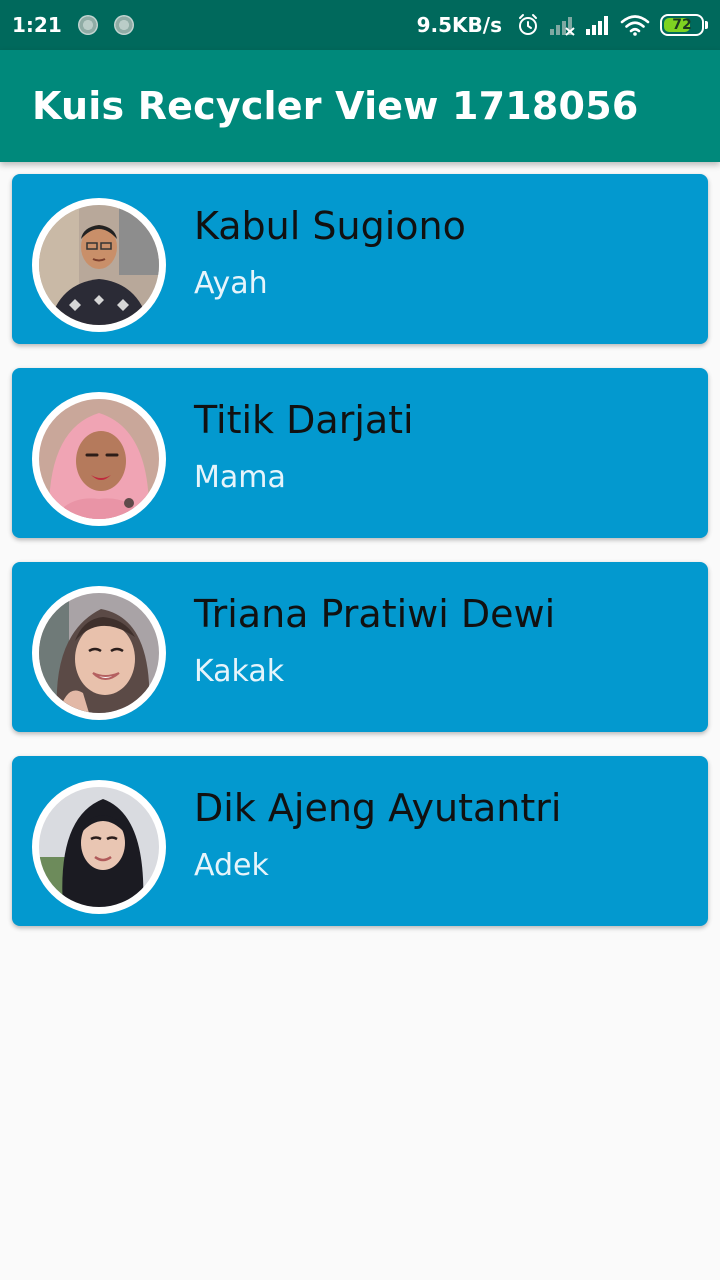  What do you see at coordinates (360, 841) in the screenshot?
I see `list-item: Dik Ajeng Ayutantri Adek` at bounding box center [360, 841].